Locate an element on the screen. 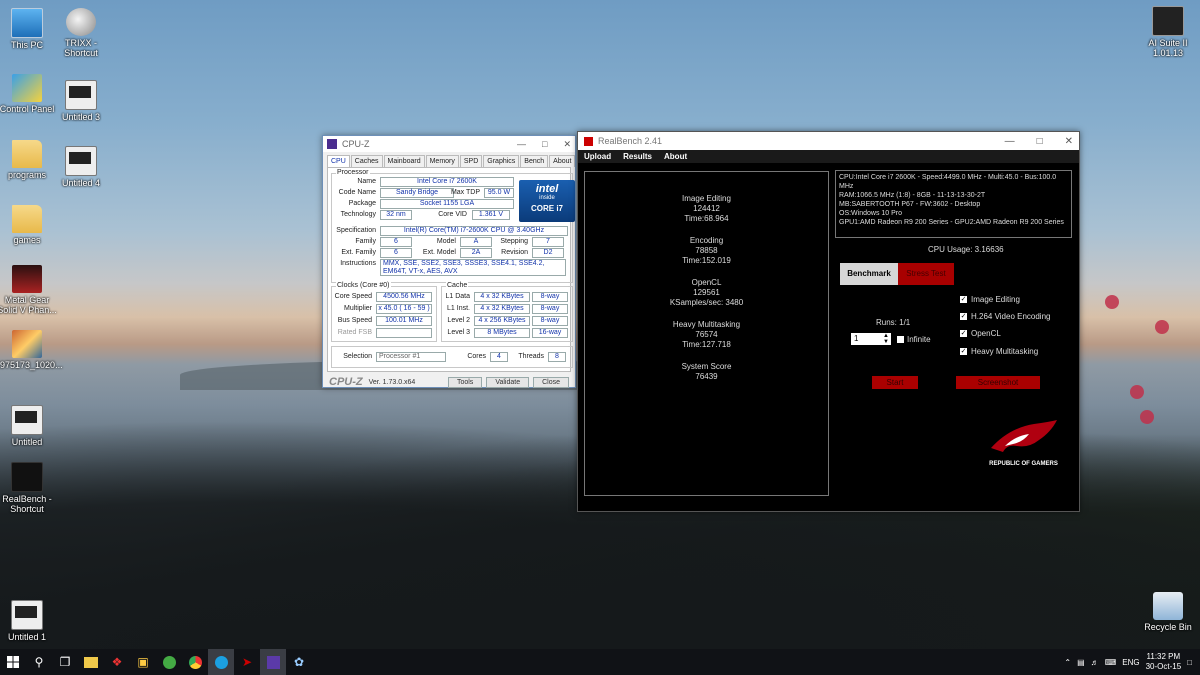  skype-icon is located at coordinates (221, 662).